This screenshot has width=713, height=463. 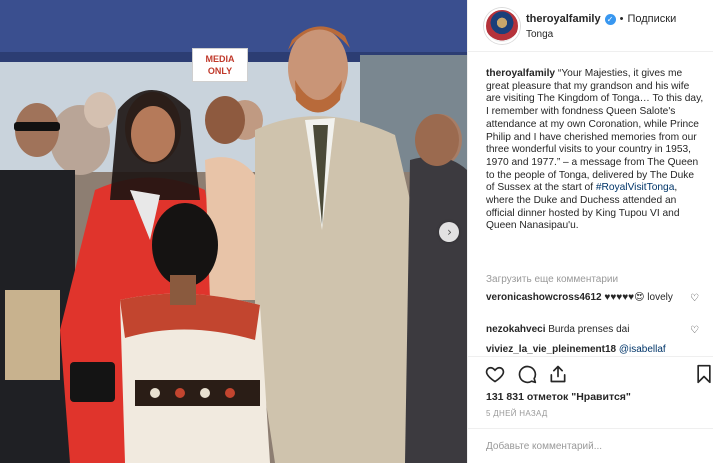 I want to click on heart-icon, so click(x=495, y=374).